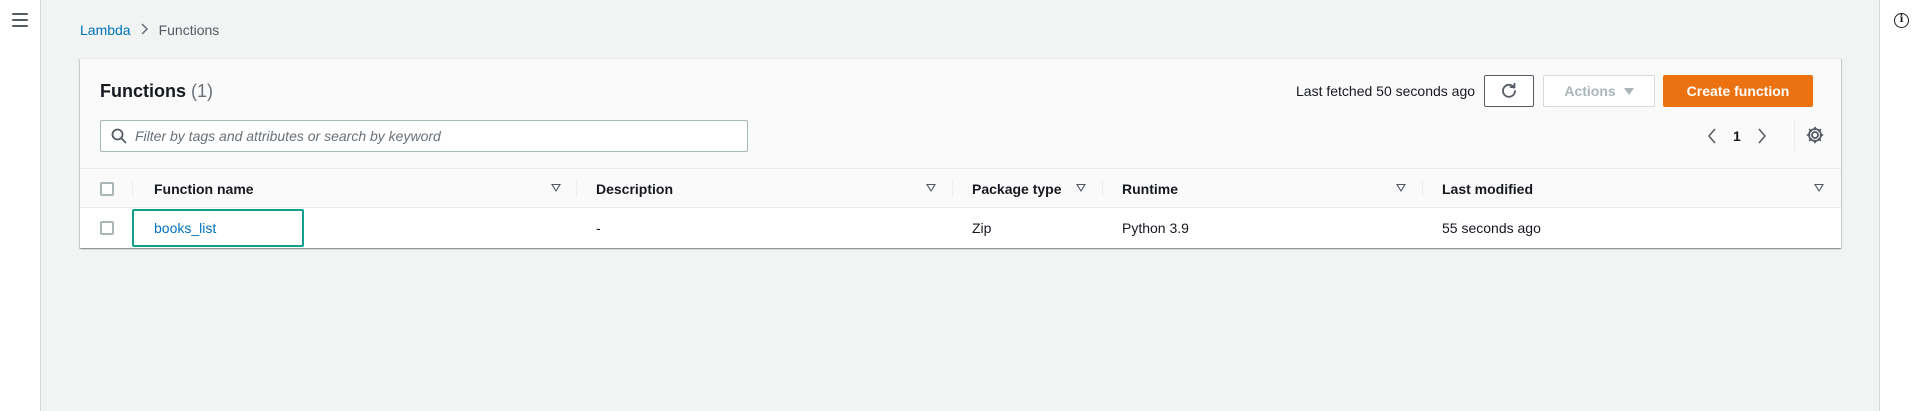  I want to click on create-function-button: Create function, so click(1738, 91).